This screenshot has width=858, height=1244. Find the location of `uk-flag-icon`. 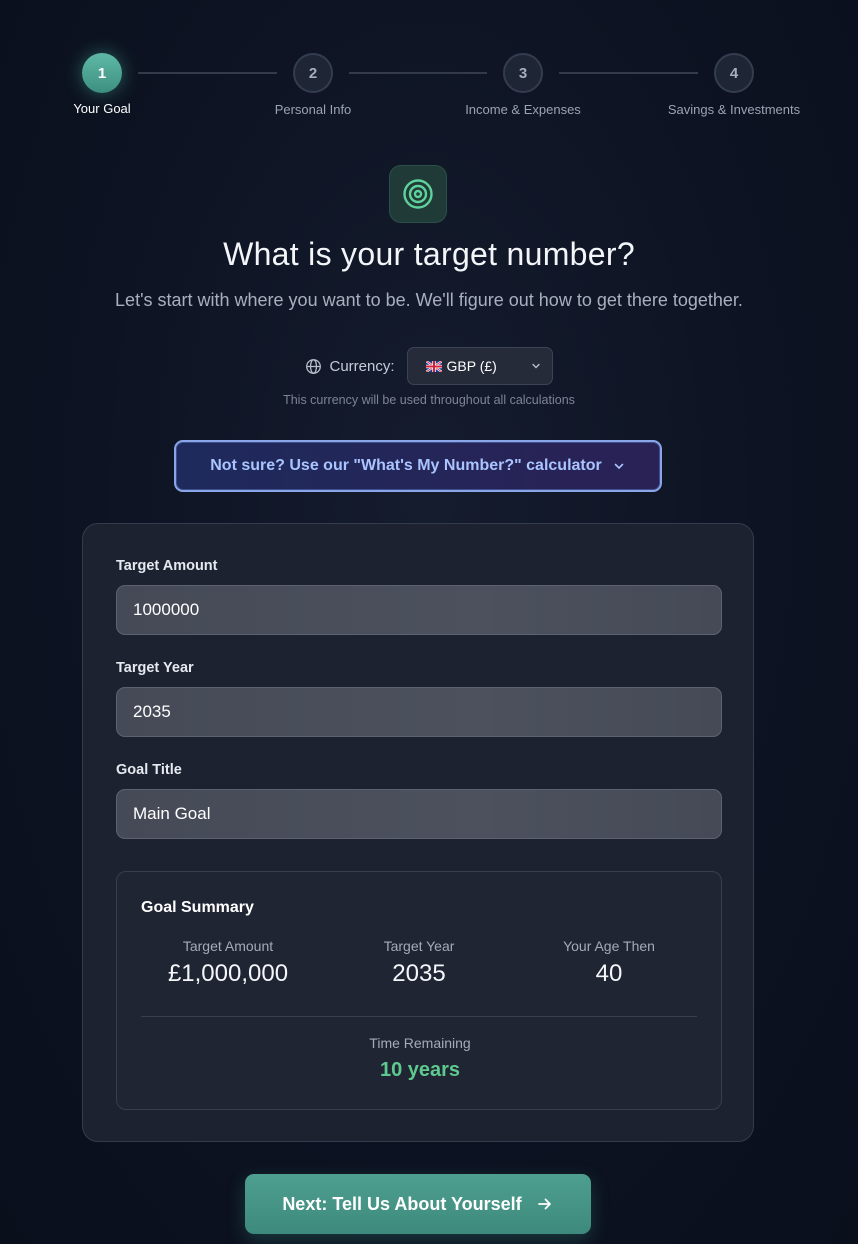

uk-flag-icon is located at coordinates (433, 366).